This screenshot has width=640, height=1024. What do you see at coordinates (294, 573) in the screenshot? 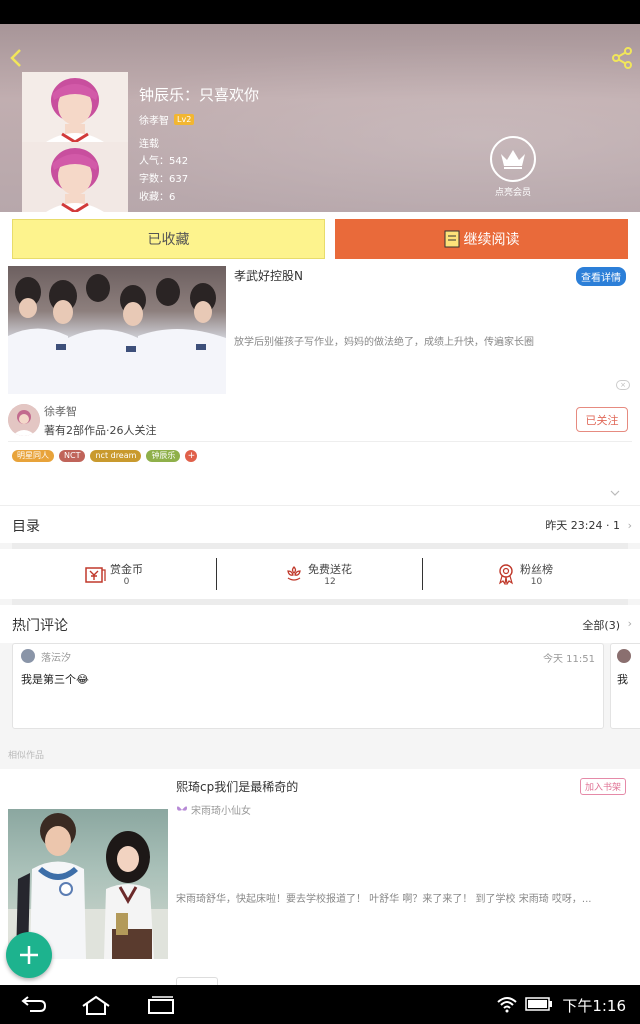
I see `flower-icon` at bounding box center [294, 573].